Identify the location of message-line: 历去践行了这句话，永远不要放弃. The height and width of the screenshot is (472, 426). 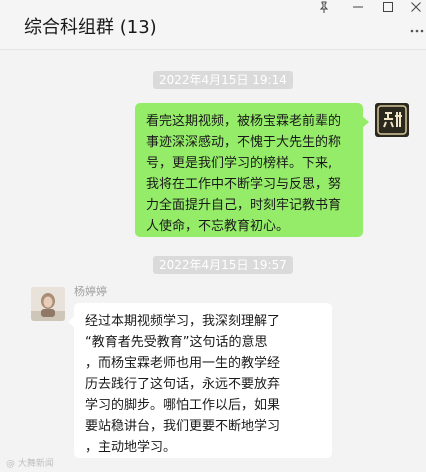
(183, 384).